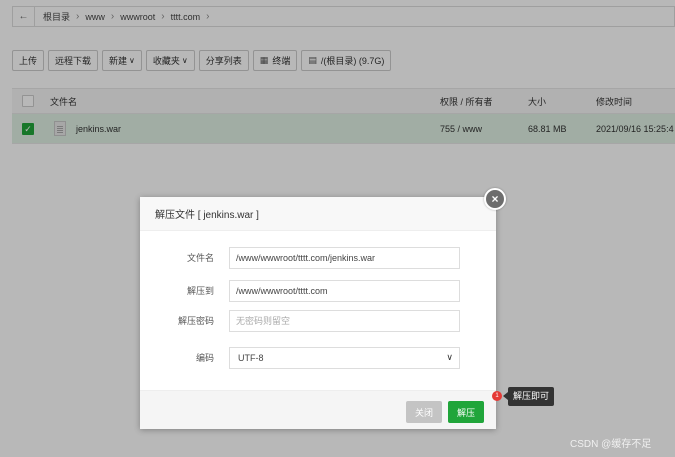 The width and height of the screenshot is (675, 457). I want to click on close-button: 关闭, so click(424, 412).